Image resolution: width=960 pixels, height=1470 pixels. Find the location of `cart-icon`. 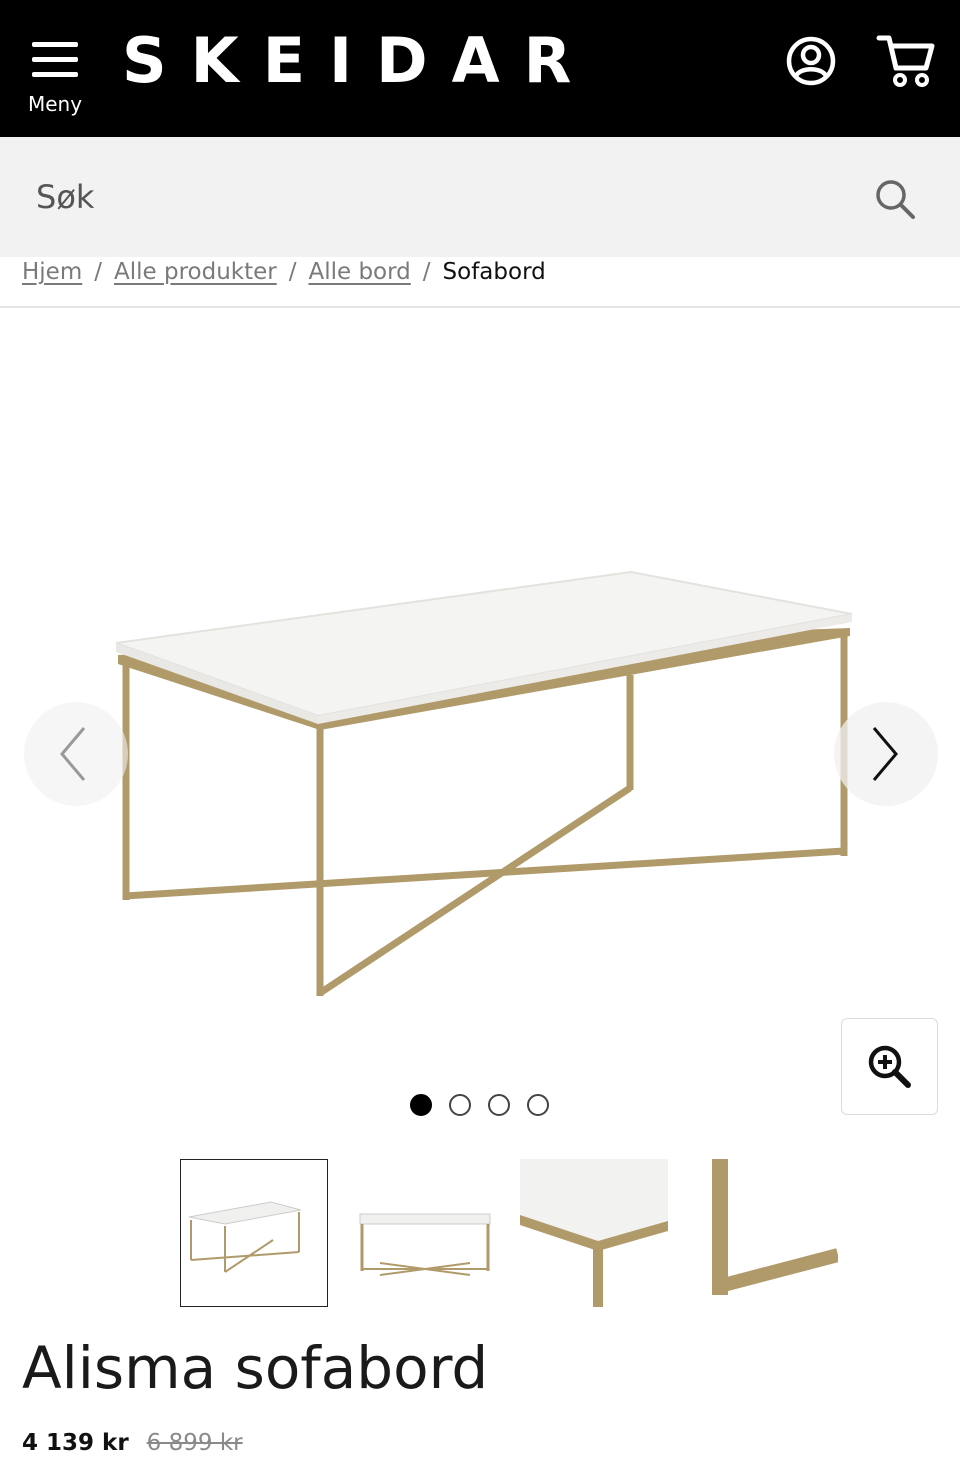

cart-icon is located at coordinates (905, 61).